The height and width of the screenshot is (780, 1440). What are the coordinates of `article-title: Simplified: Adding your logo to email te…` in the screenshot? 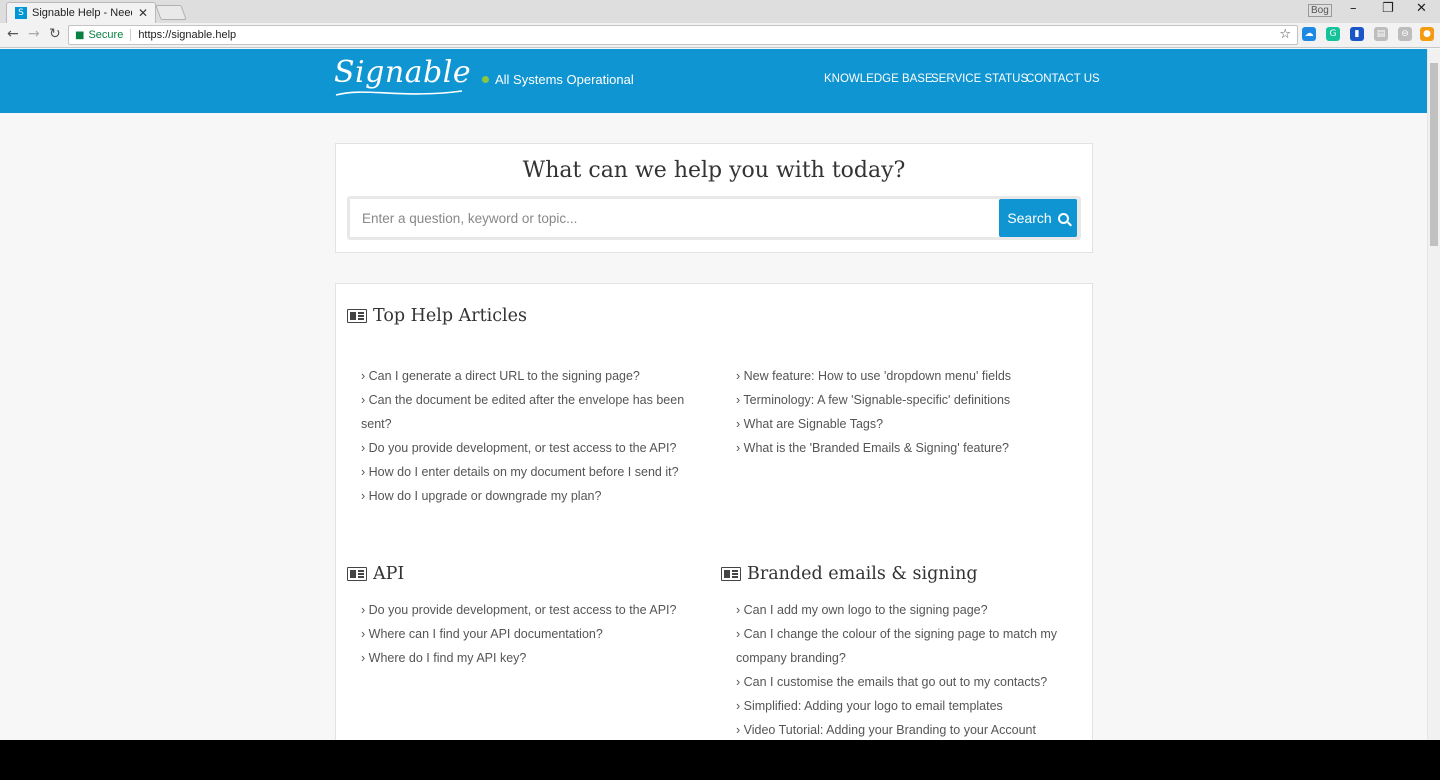 It's located at (873, 706).